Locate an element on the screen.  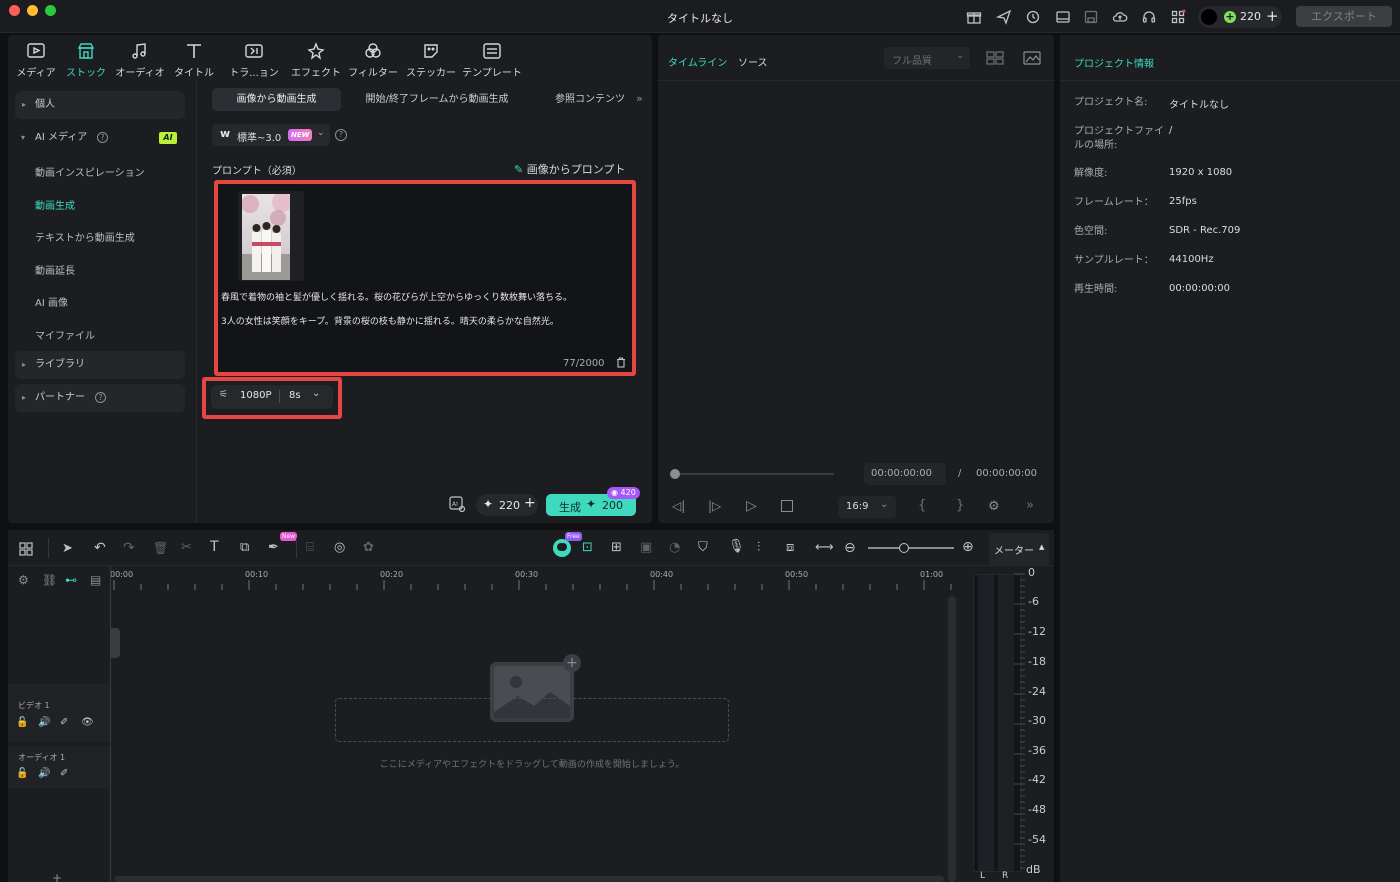
trash-icon is located at coordinates (621, 362).